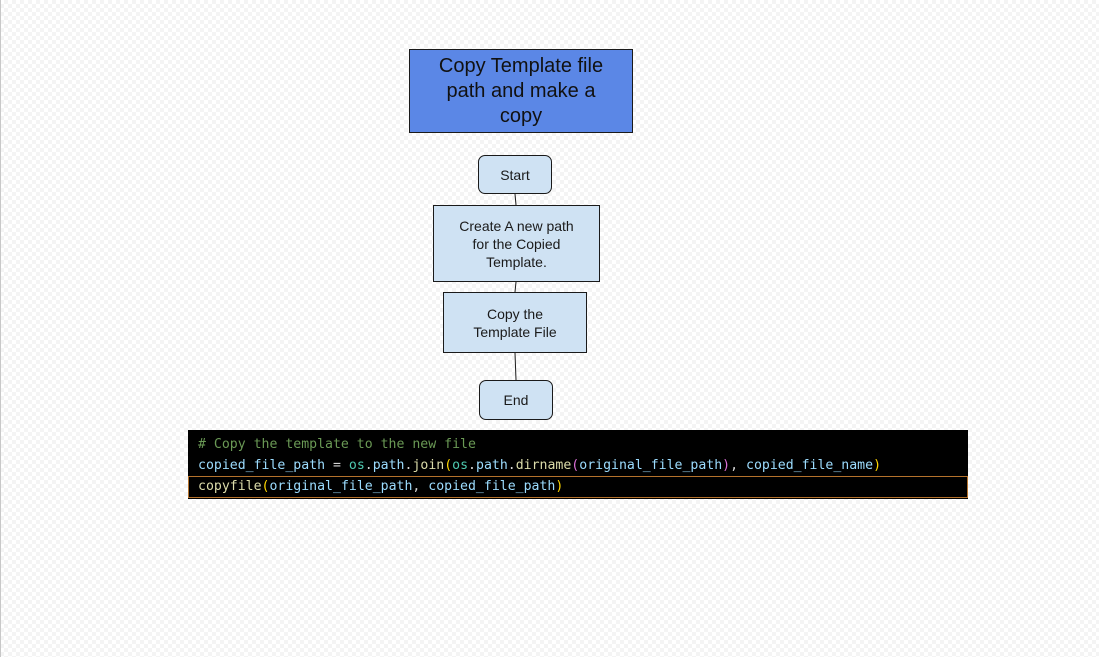 The height and width of the screenshot is (657, 1099). What do you see at coordinates (516, 225) in the screenshot?
I see `create-path-node-line: Create A new path` at bounding box center [516, 225].